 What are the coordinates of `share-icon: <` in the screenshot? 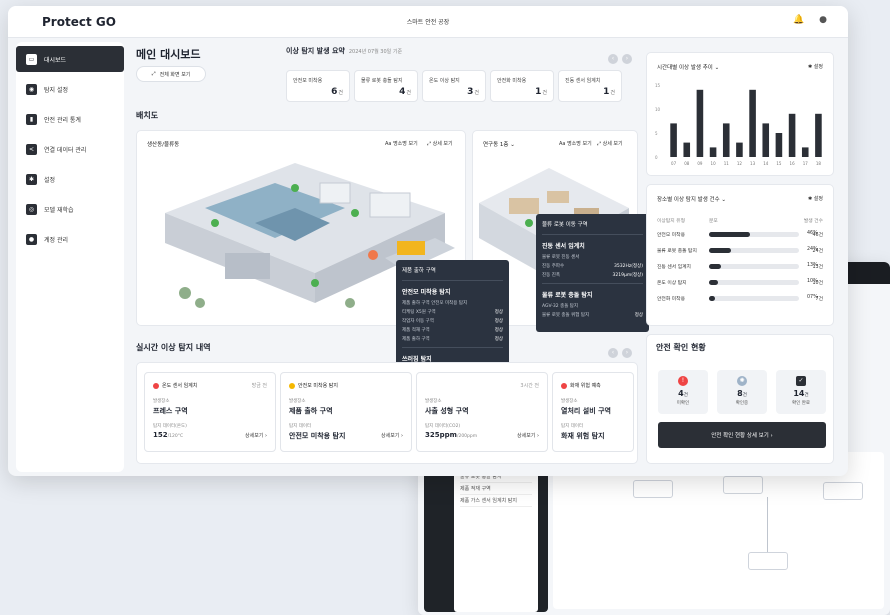 It's located at (31, 149).